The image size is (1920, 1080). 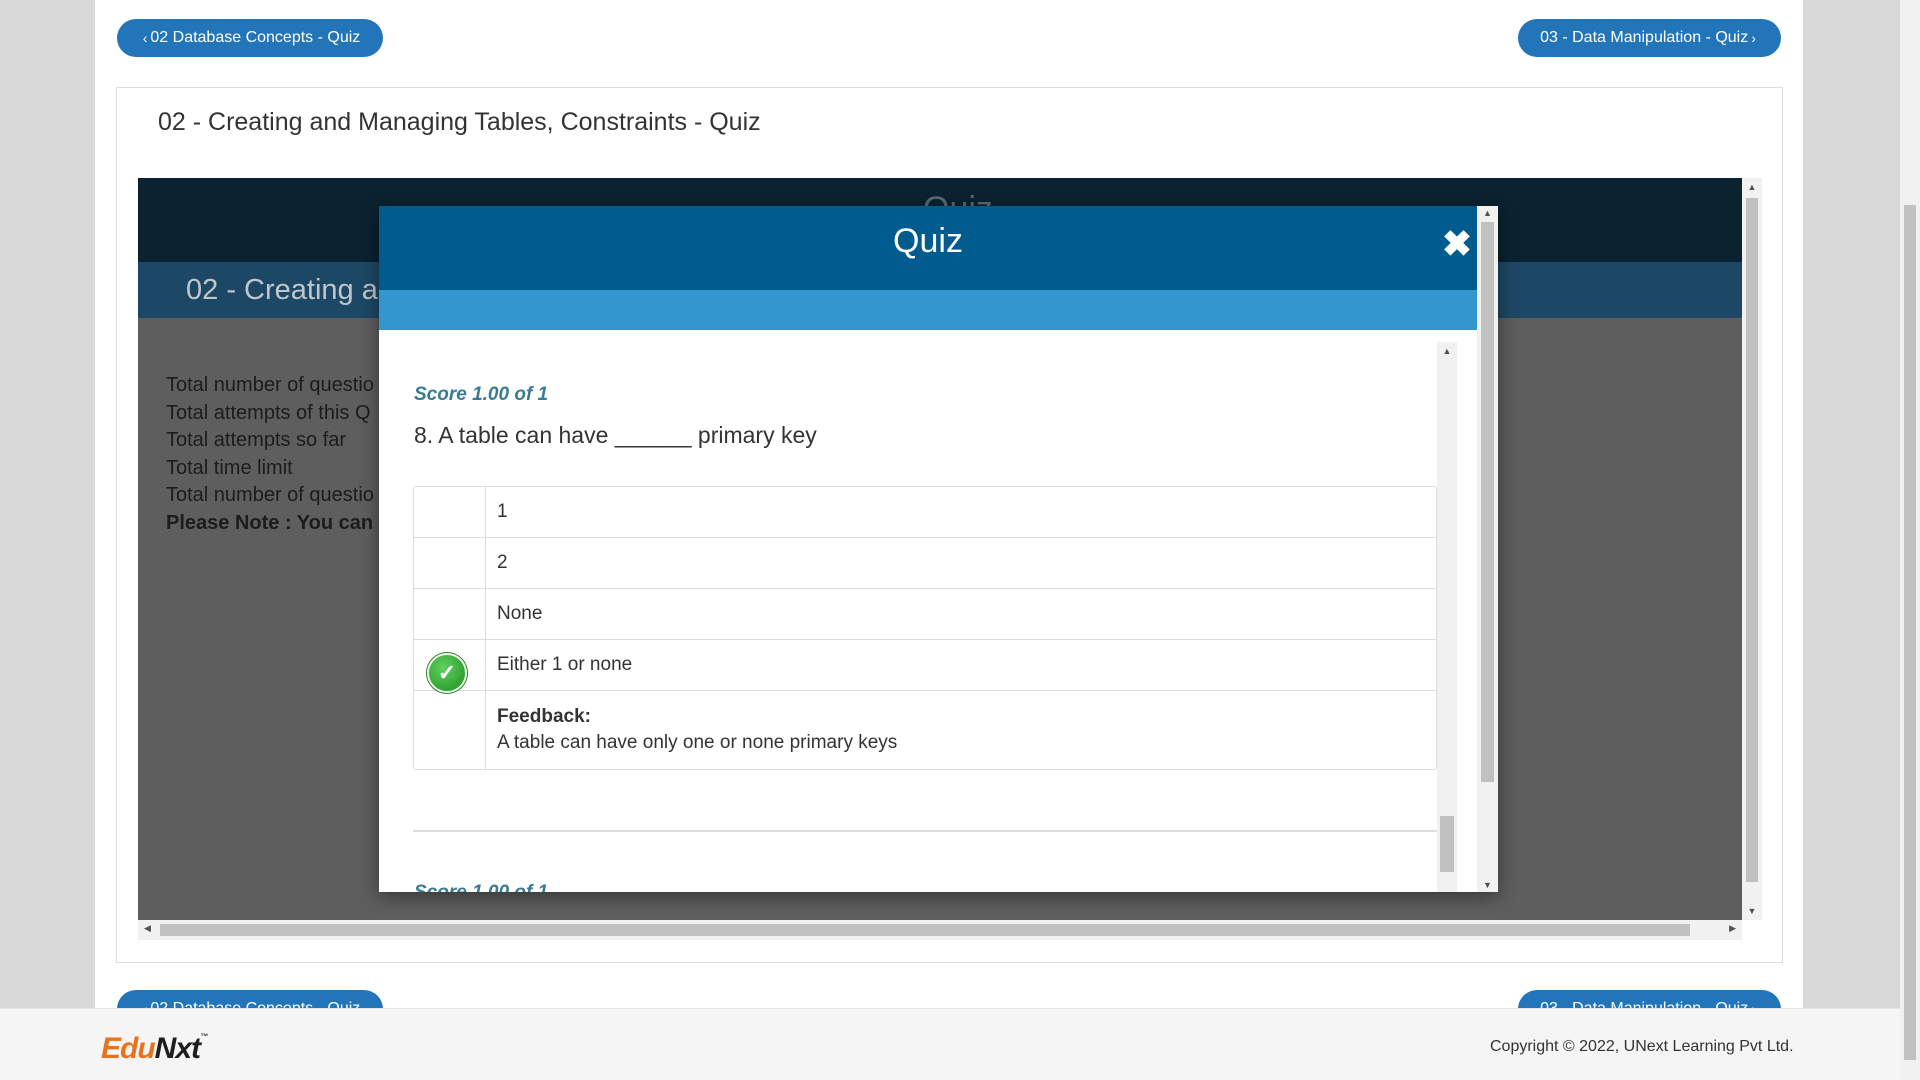 What do you see at coordinates (204, 1036) in the screenshot?
I see `logo-tm: ™` at bounding box center [204, 1036].